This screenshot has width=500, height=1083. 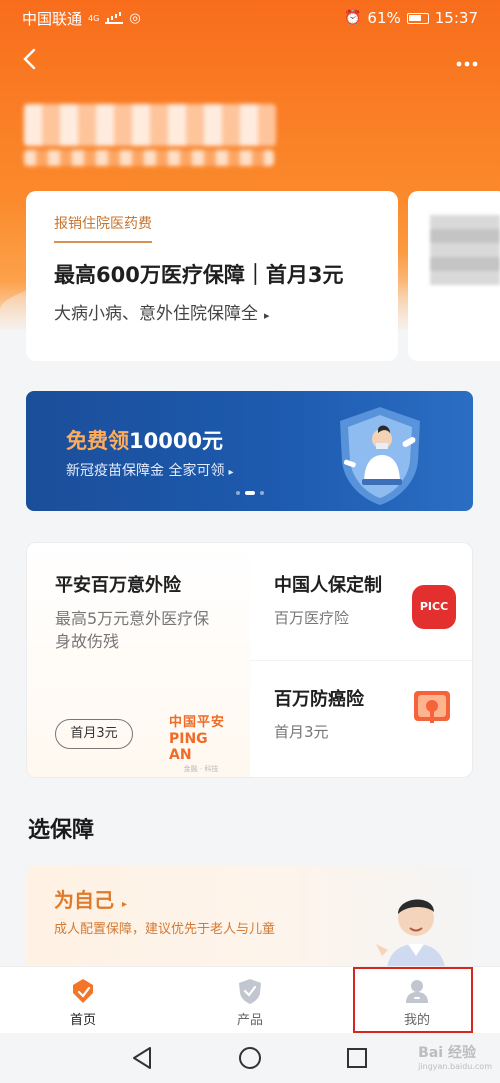 I want to click on carrier-label: 中国联通, so click(x=52, y=18).